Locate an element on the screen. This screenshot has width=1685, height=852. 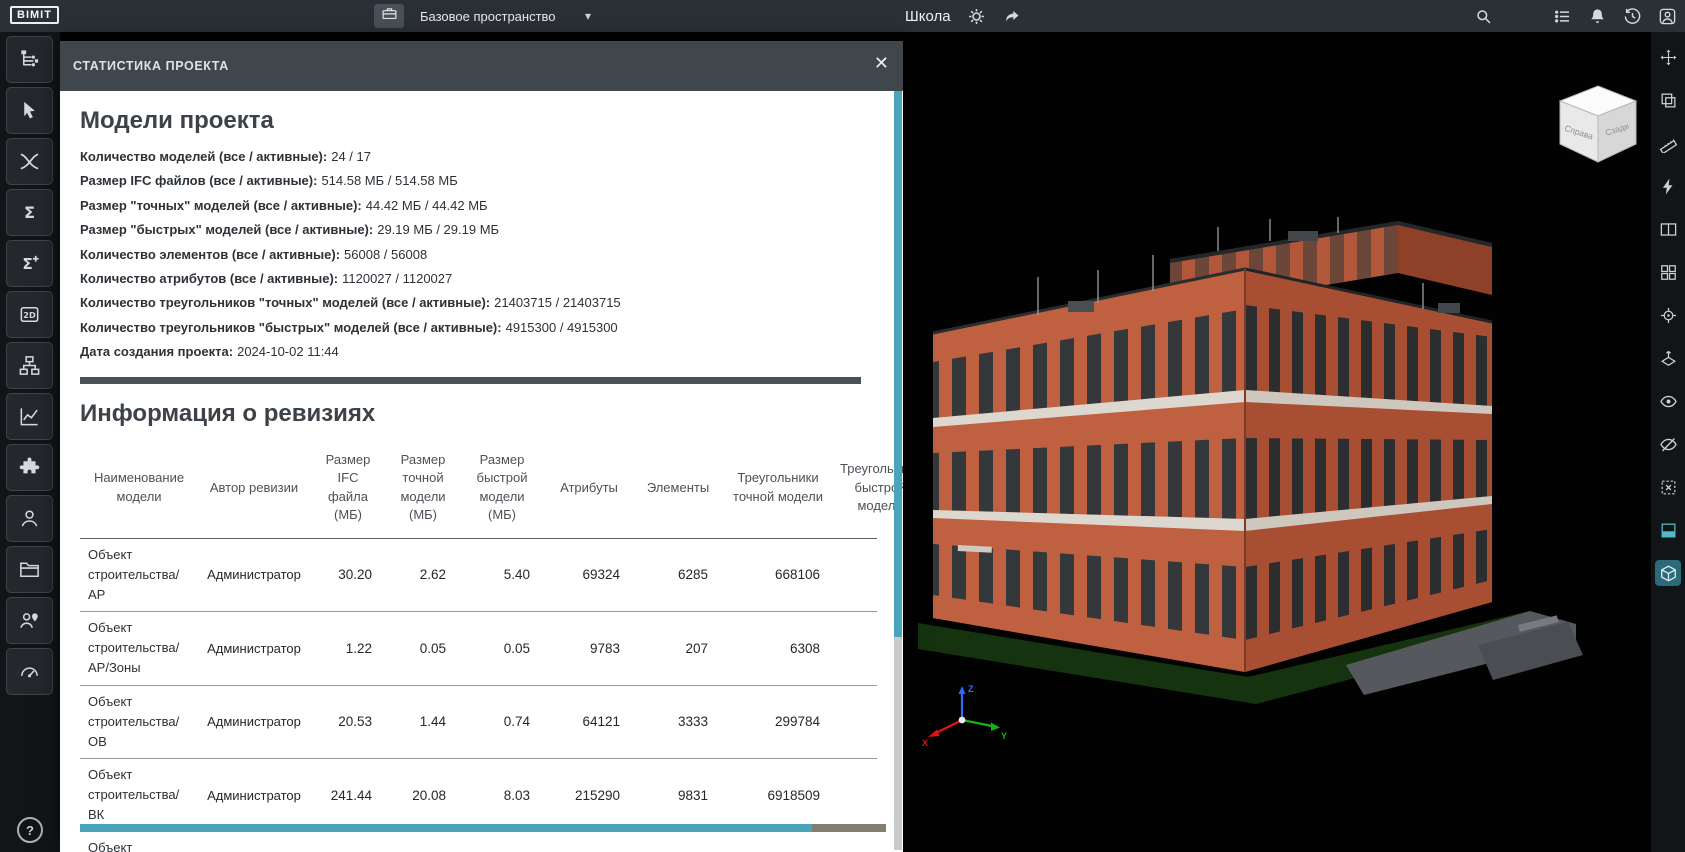
fill-box-icon is located at coordinates (1668, 530).